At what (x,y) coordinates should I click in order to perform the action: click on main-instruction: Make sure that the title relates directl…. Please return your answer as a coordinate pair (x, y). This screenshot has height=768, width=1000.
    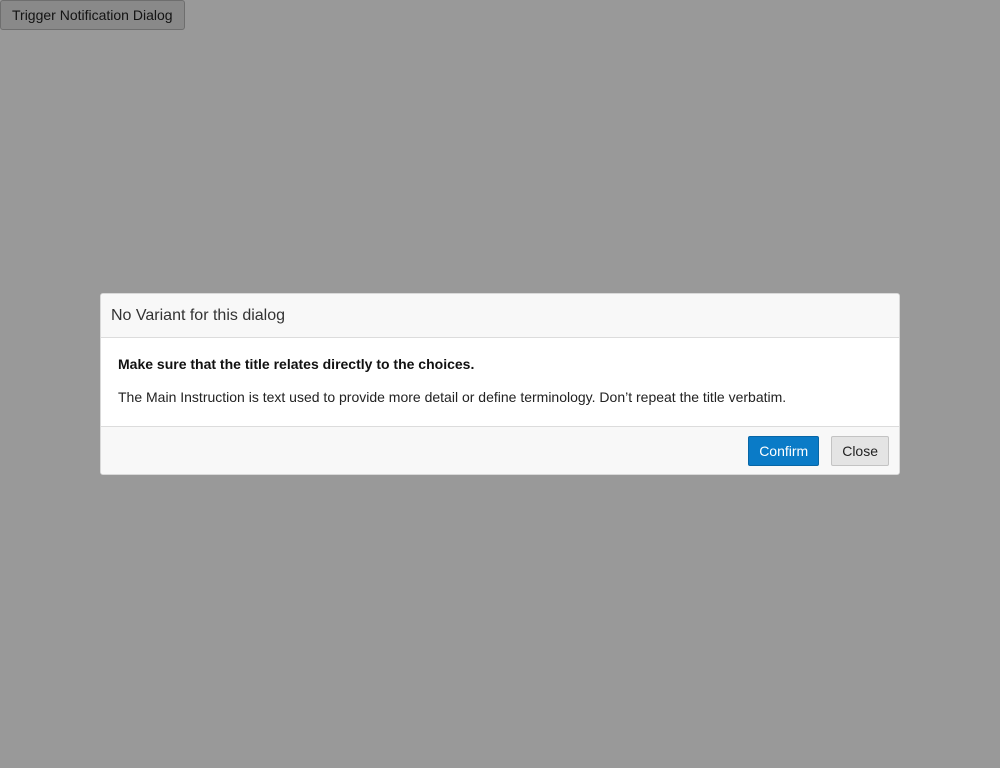
    Looking at the image, I should click on (296, 364).